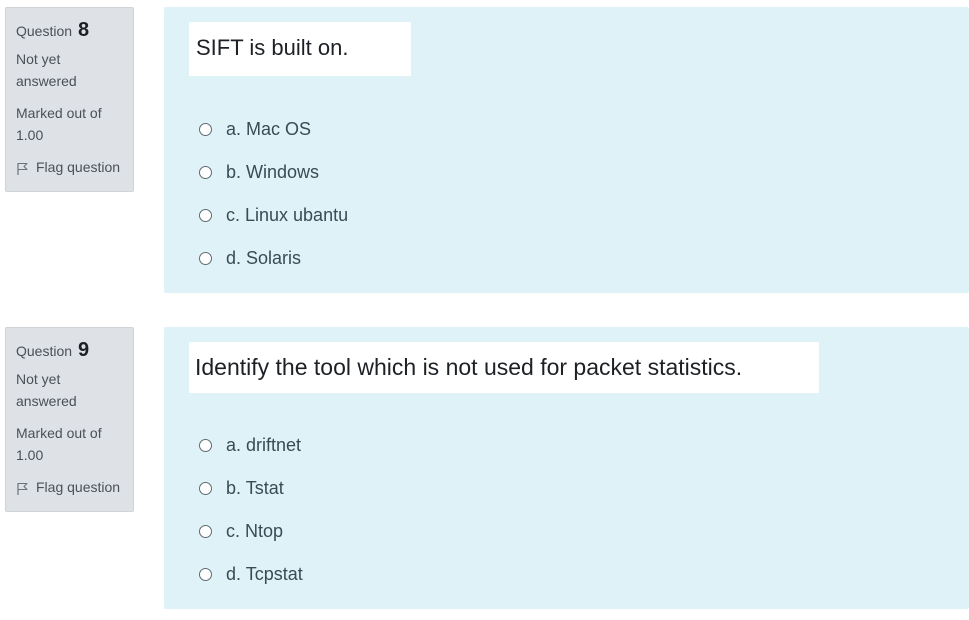 This screenshot has width=969, height=620. I want to click on question-number: Question 8, so click(69, 30).